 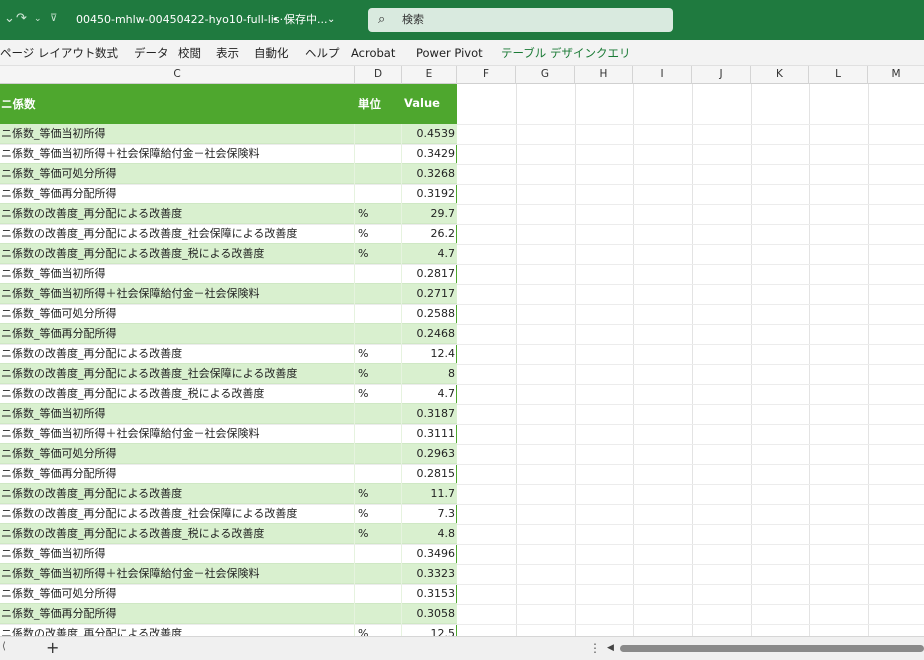 What do you see at coordinates (429, 75) in the screenshot?
I see `column-header-e: E` at bounding box center [429, 75].